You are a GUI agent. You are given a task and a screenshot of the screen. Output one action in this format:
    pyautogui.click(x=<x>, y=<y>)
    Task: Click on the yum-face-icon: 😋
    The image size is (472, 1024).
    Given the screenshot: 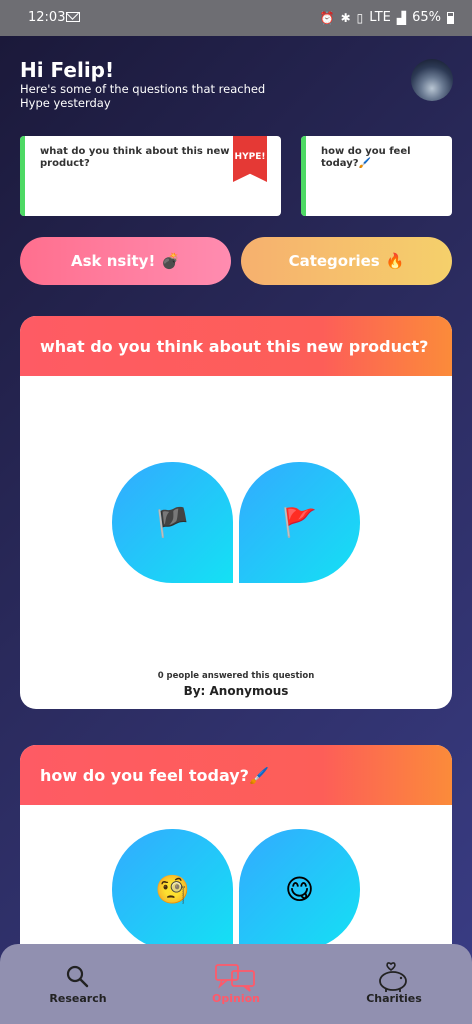 What is the action you would take?
    pyautogui.click(x=299, y=889)
    